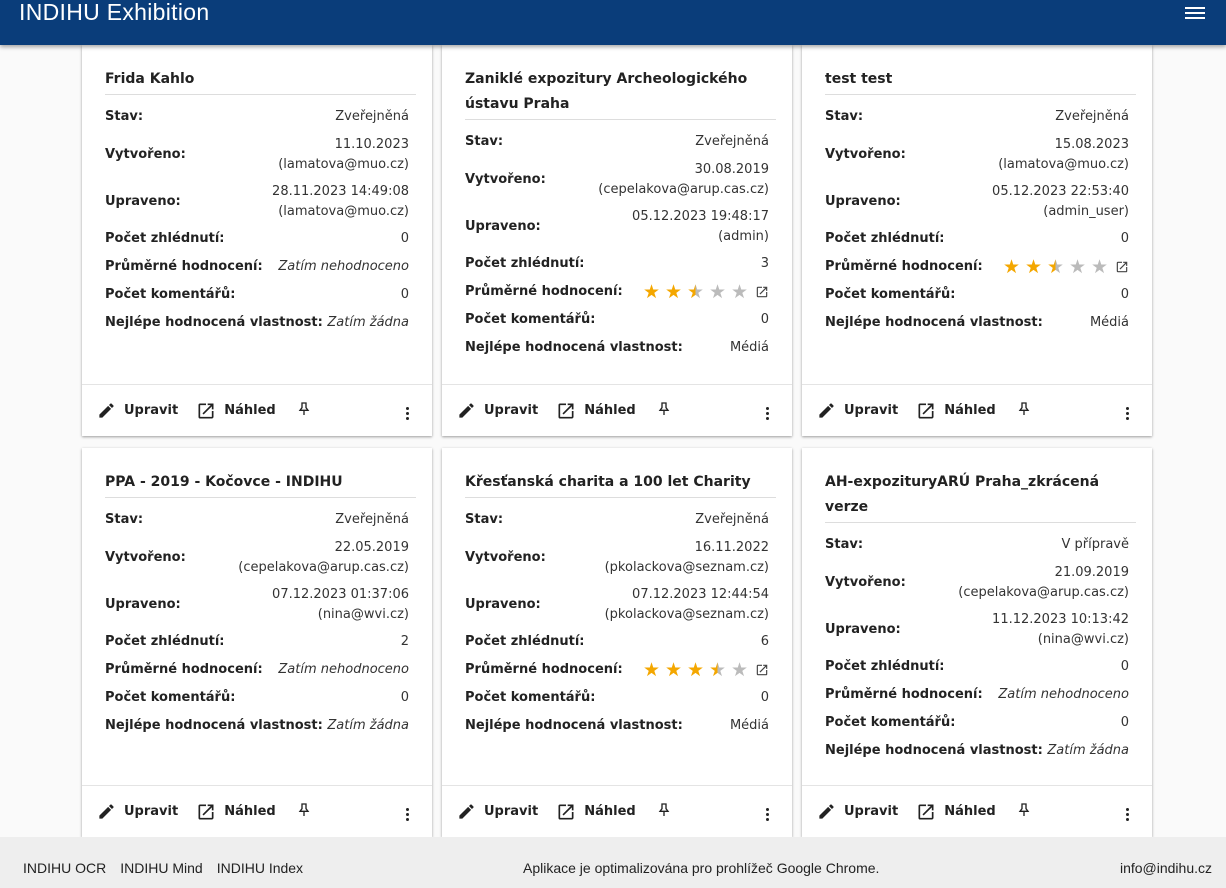 The height and width of the screenshot is (888, 1226). What do you see at coordinates (620, 642) in the screenshot?
I see `views-row: Počet zhlédnutí: 6` at bounding box center [620, 642].